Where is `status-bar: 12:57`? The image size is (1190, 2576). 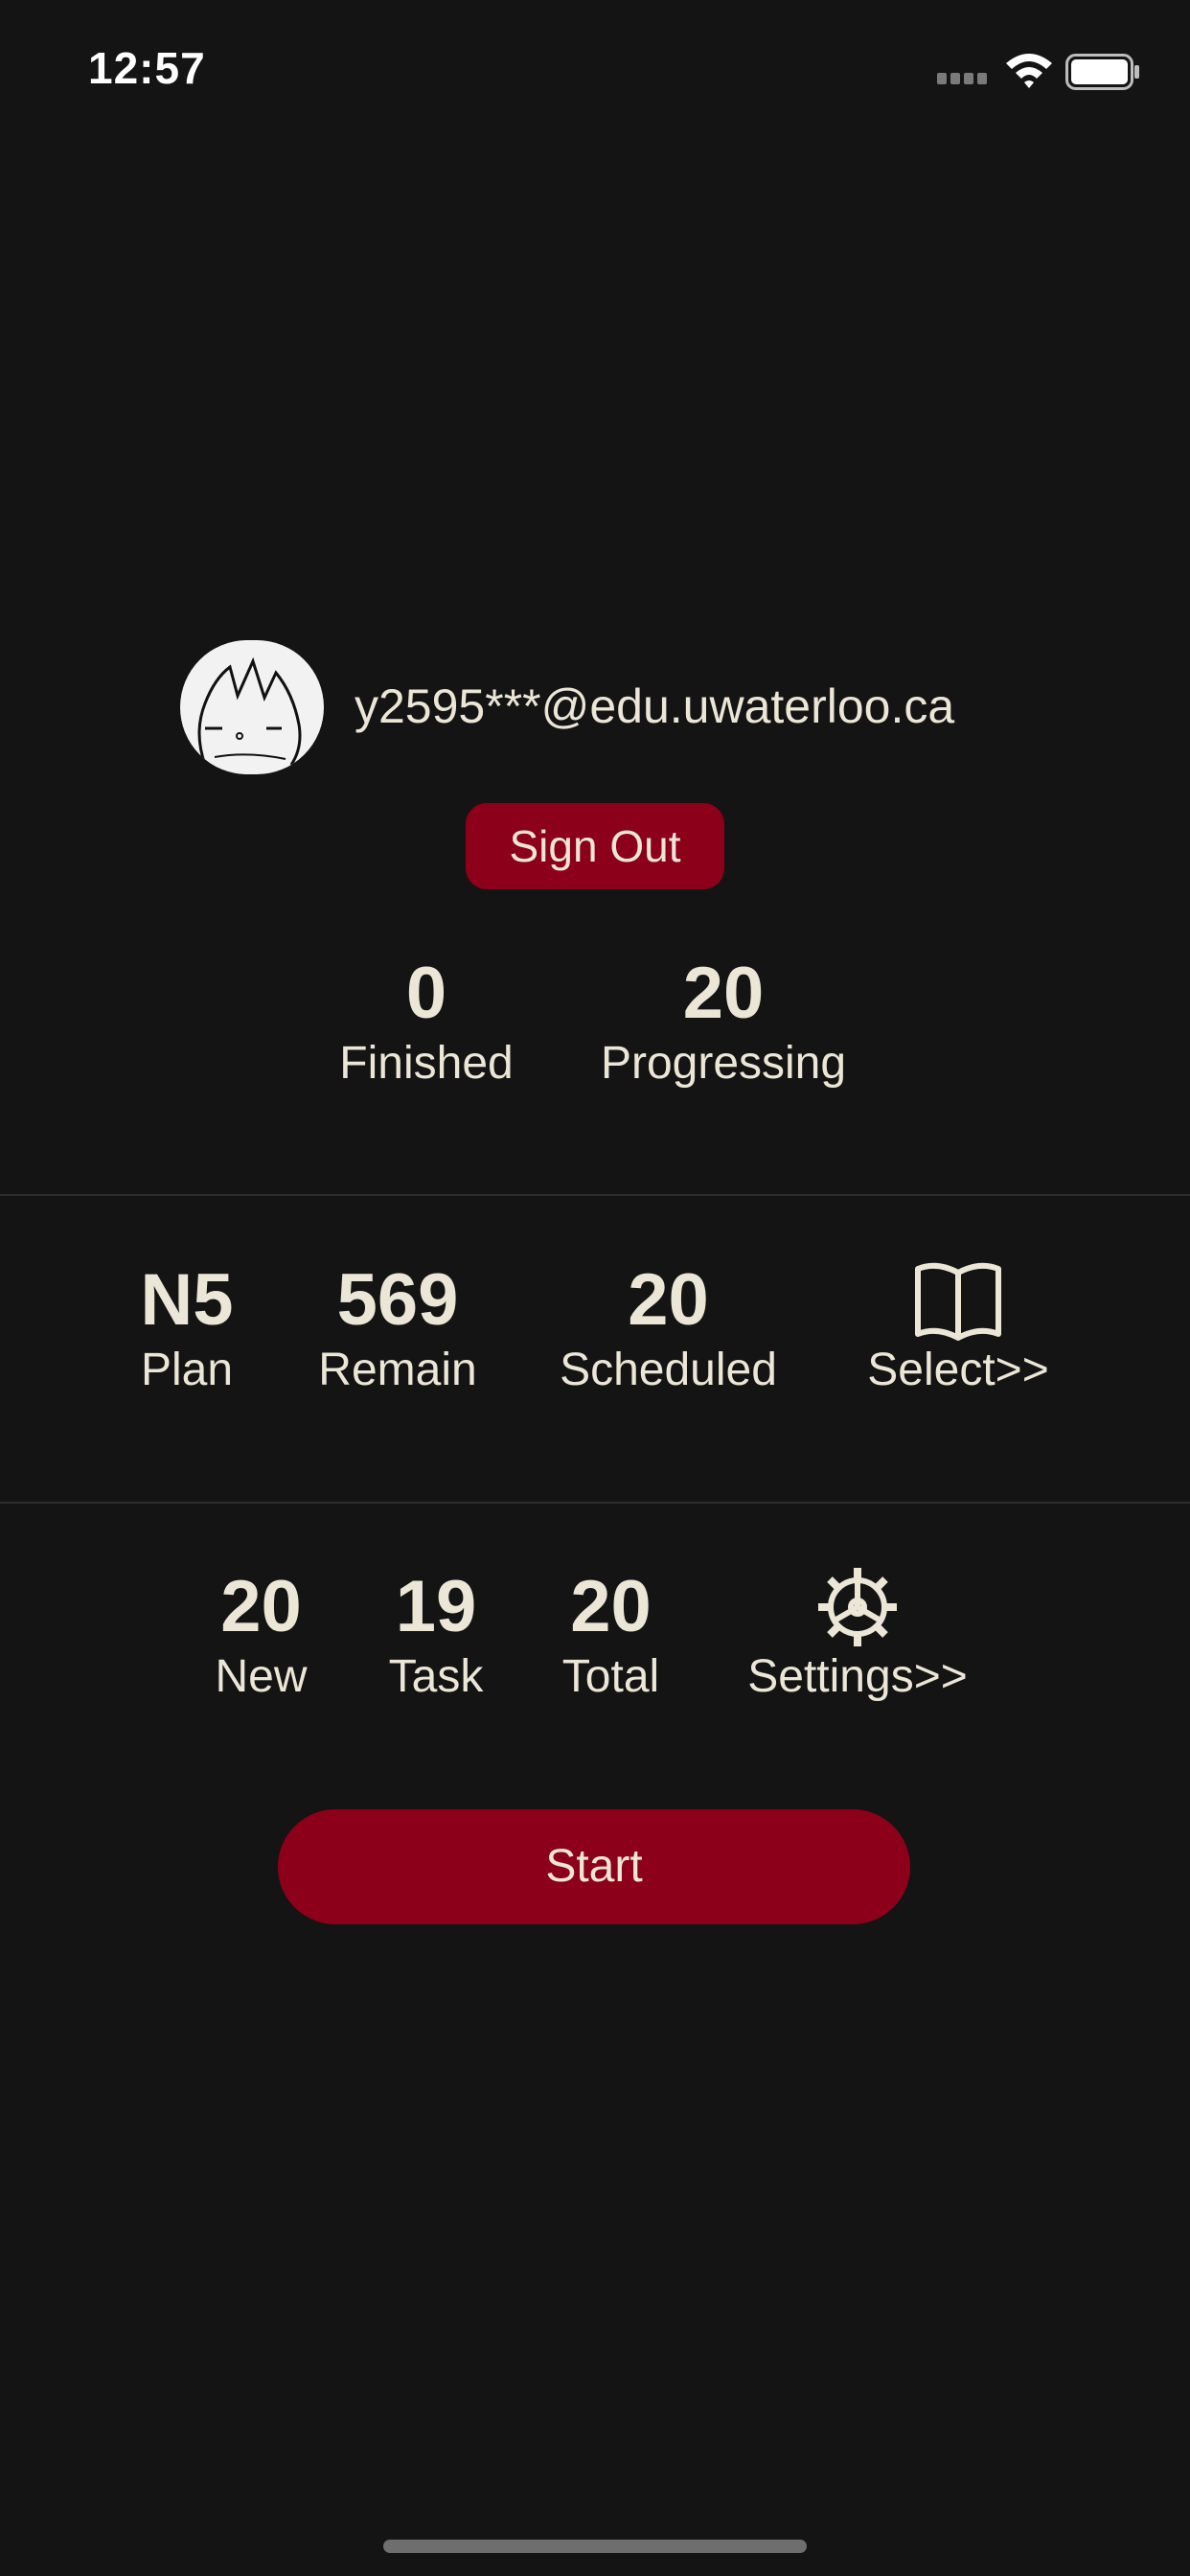 status-bar: 12:57 is located at coordinates (595, 72).